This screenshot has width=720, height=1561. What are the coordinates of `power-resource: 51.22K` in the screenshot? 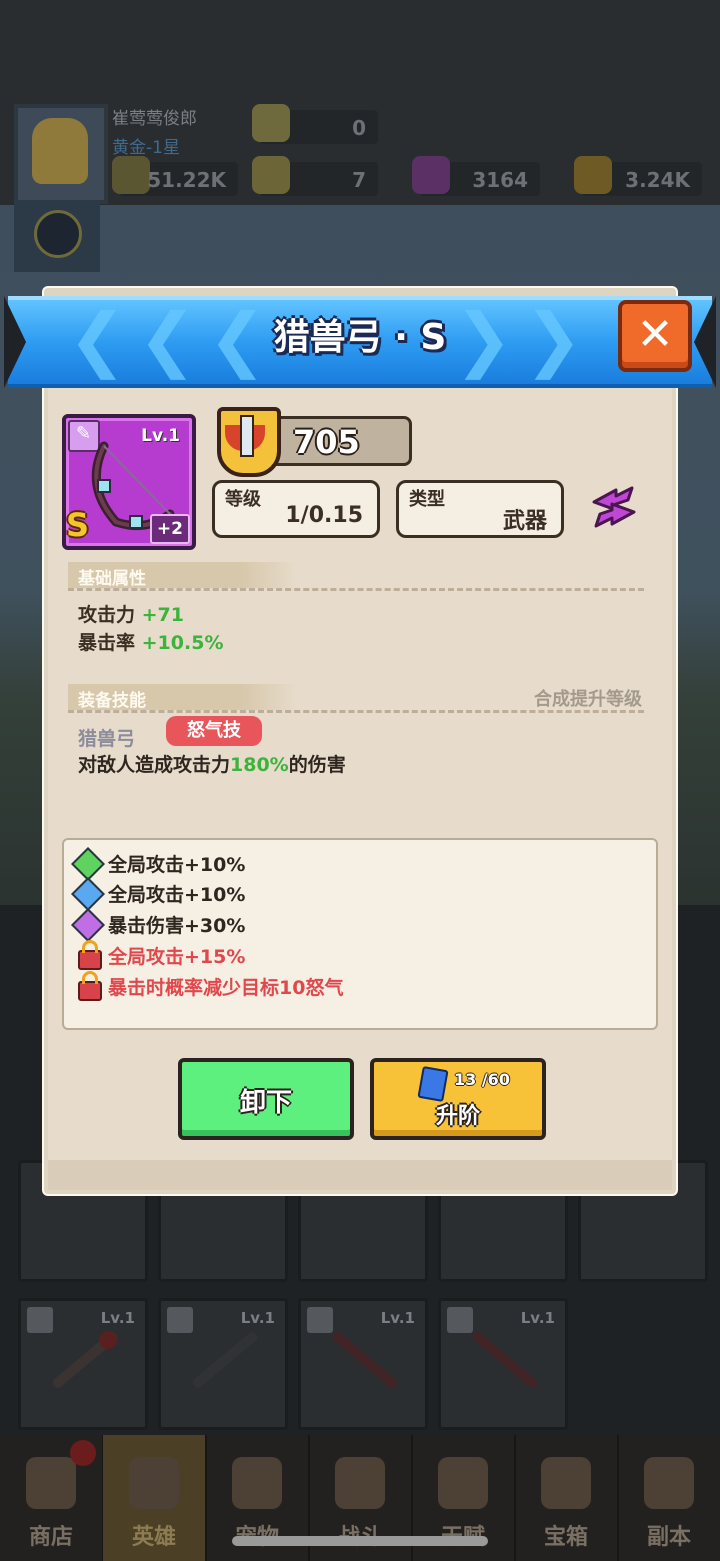 It's located at (175, 176).